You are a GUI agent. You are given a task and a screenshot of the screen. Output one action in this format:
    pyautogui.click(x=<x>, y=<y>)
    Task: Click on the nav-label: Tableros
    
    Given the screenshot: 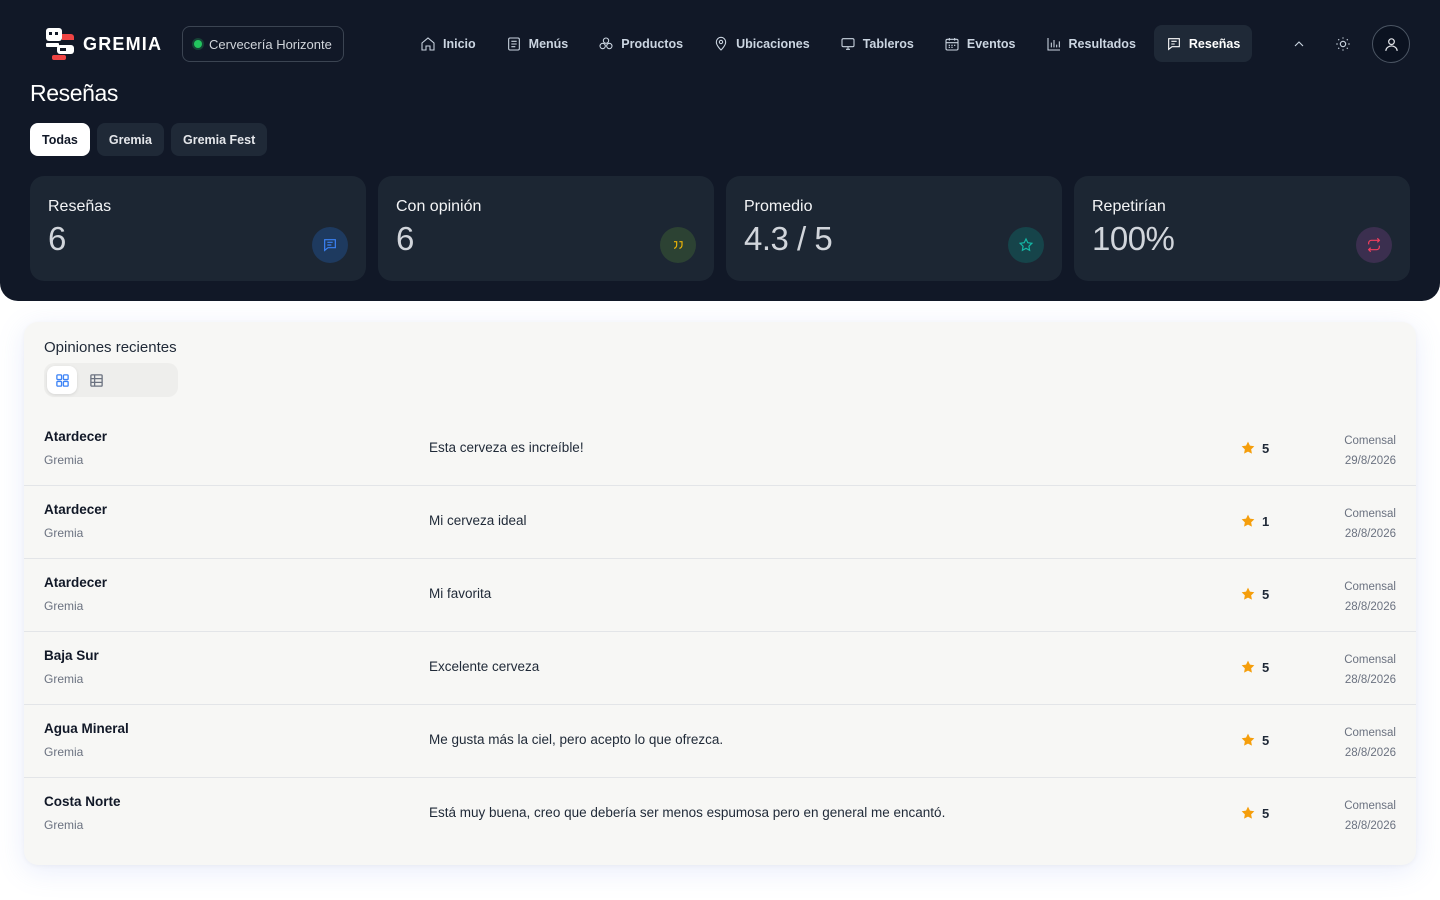 What is the action you would take?
    pyautogui.click(x=888, y=43)
    